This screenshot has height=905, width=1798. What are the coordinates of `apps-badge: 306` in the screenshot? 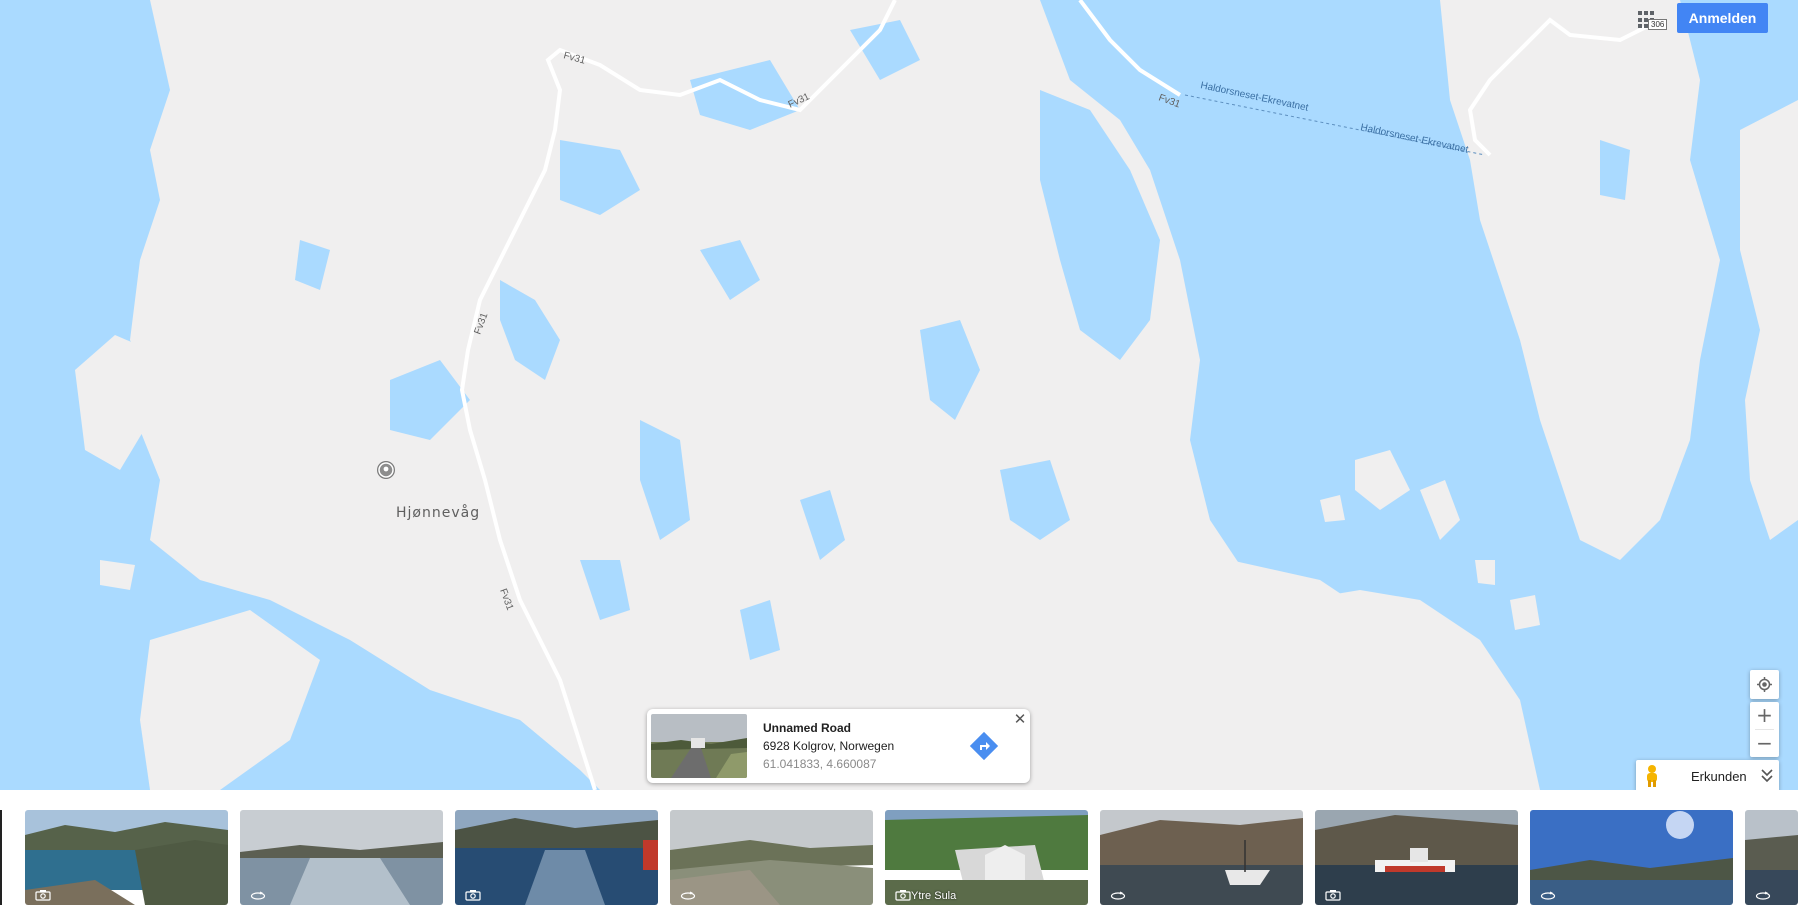 It's located at (1658, 24).